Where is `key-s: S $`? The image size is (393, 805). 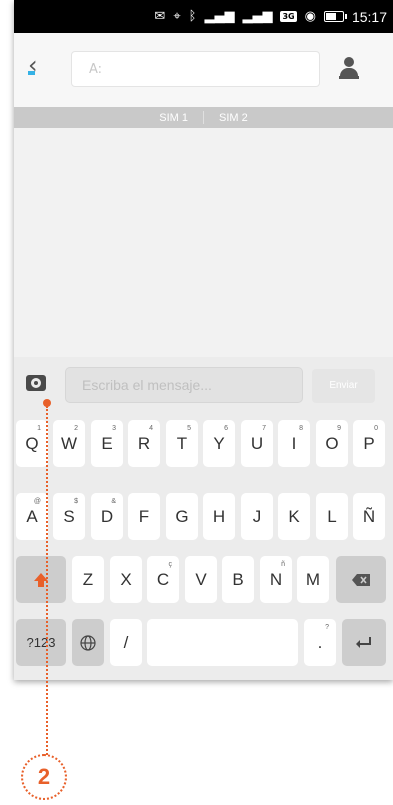 key-s: S $ is located at coordinates (69, 516).